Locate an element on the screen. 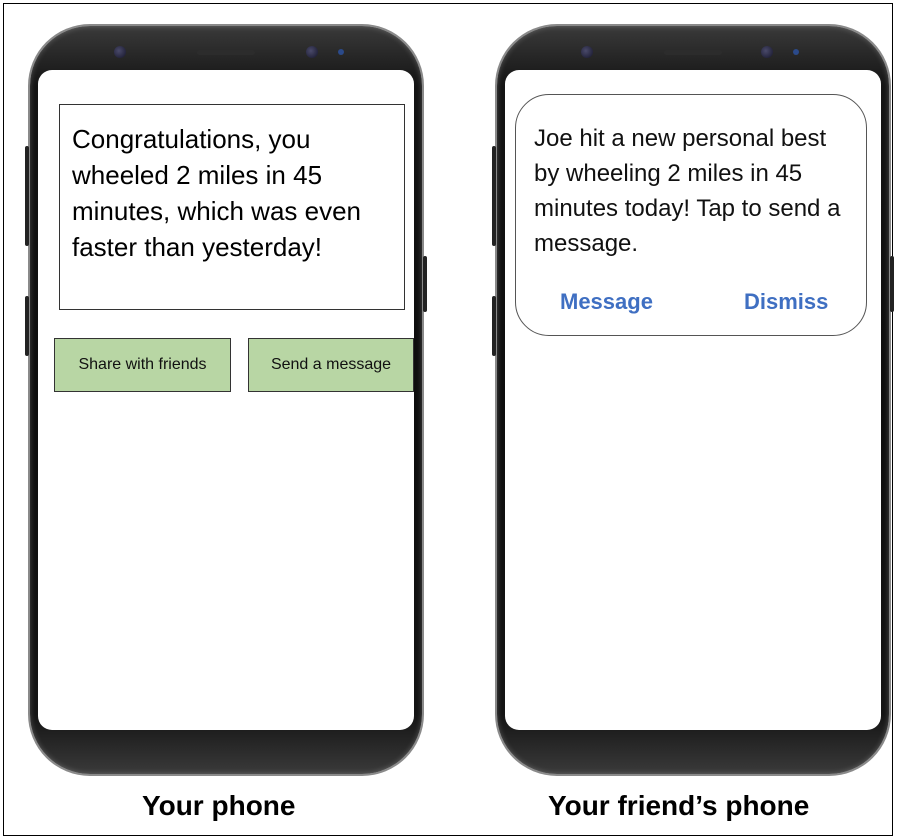  dismiss-button: Dismiss is located at coordinates (786, 302).